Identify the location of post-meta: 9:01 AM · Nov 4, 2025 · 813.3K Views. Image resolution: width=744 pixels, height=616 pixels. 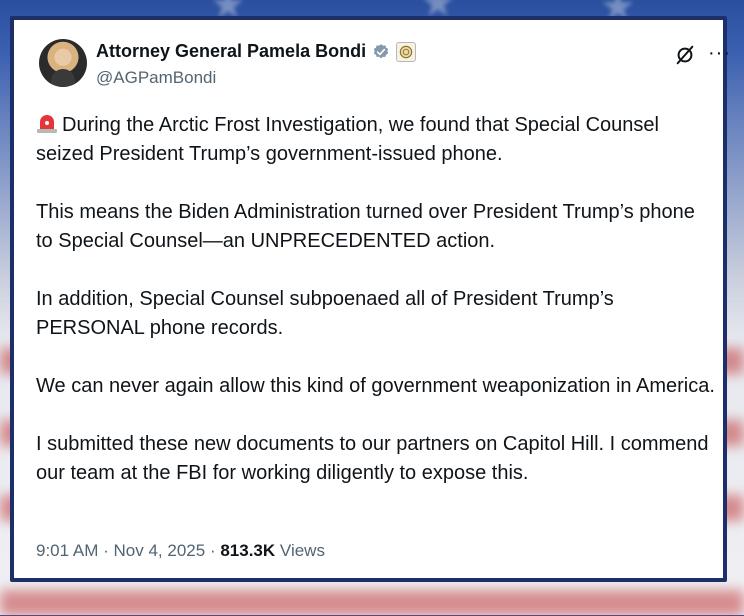
(180, 551).